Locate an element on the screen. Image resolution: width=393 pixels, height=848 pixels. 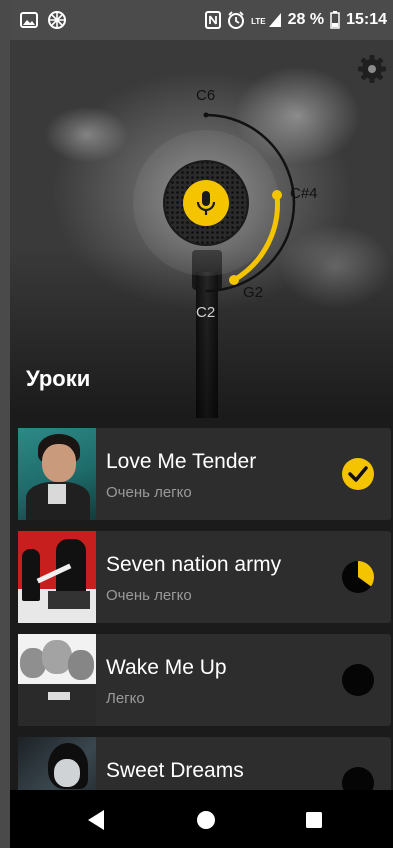
song-title: Love Me Tender is located at coordinates (181, 461).